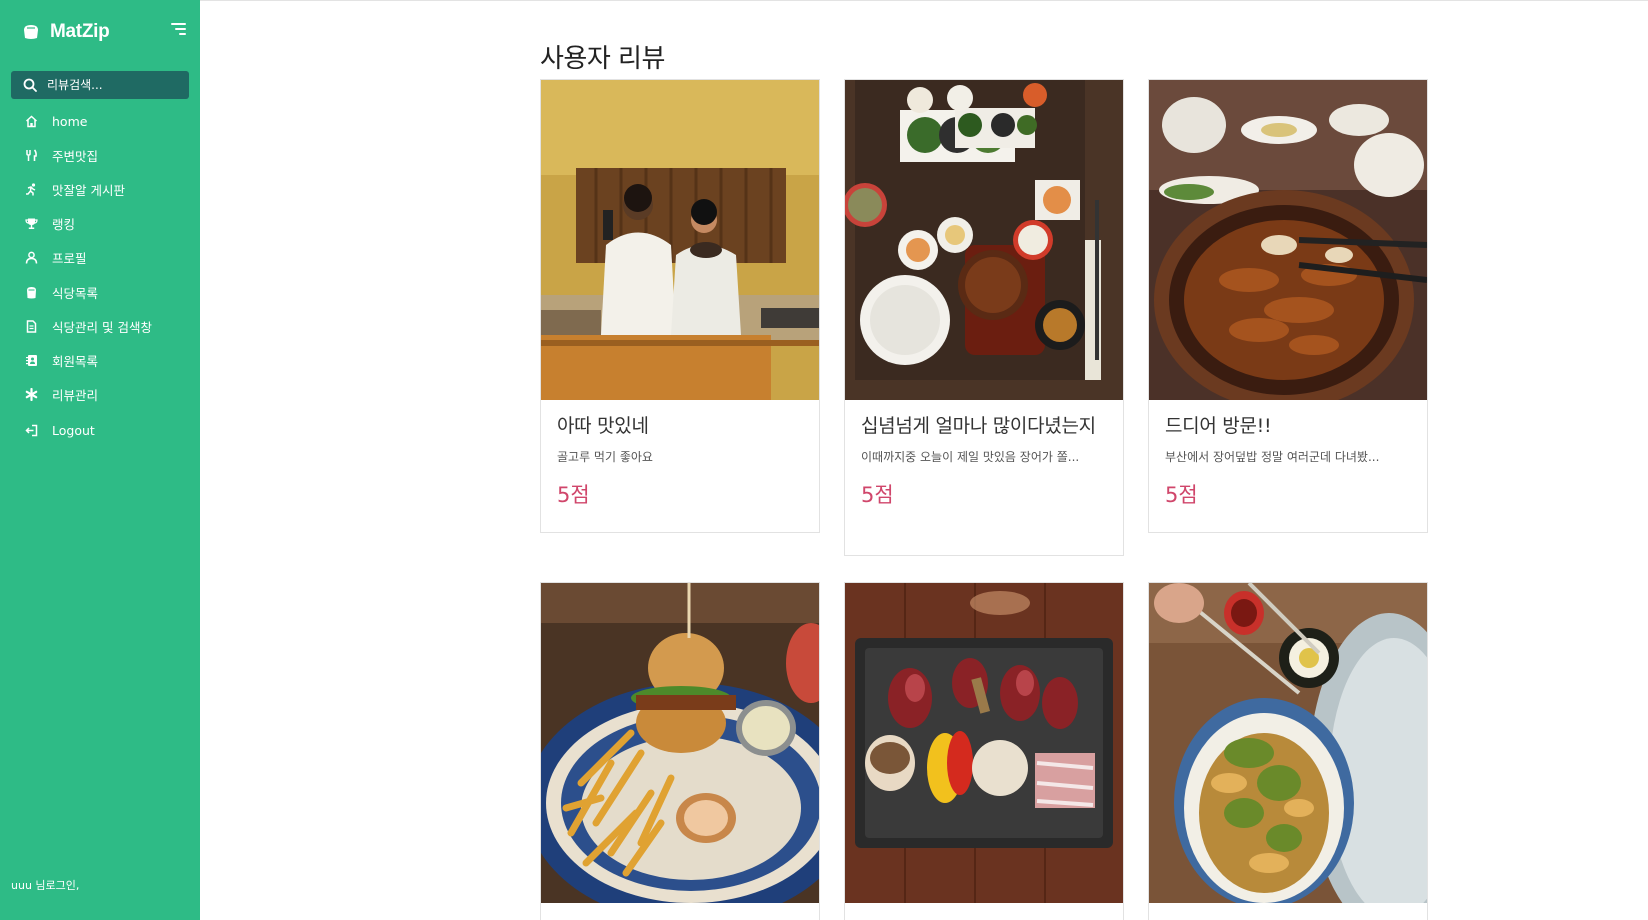 This screenshot has height=920, width=1648. Describe the element at coordinates (100, 258) in the screenshot. I see `sidebar-item-profile: 프로필` at that location.